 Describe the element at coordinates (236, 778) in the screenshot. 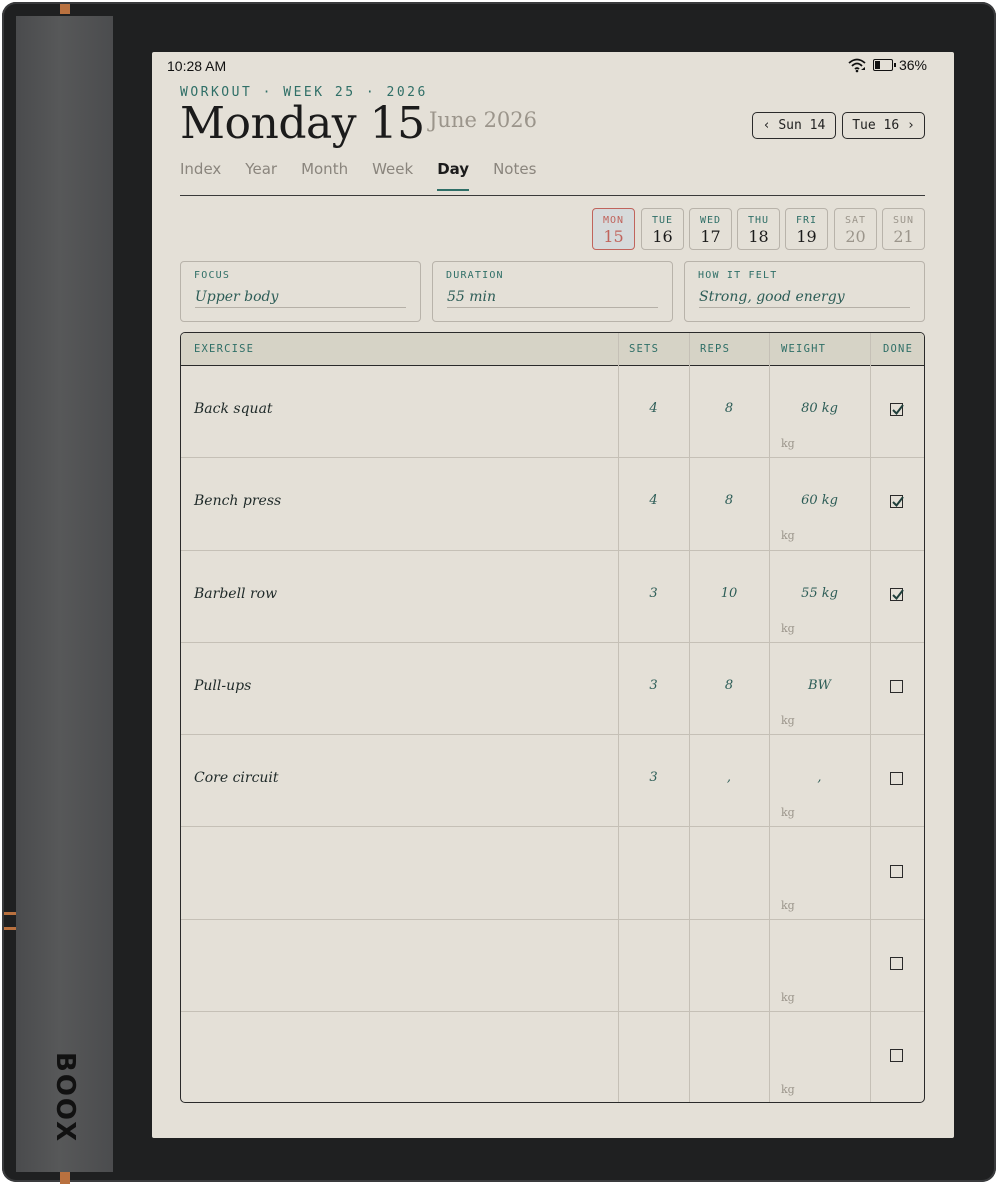

I see `exercise-name: Core circuit` at that location.